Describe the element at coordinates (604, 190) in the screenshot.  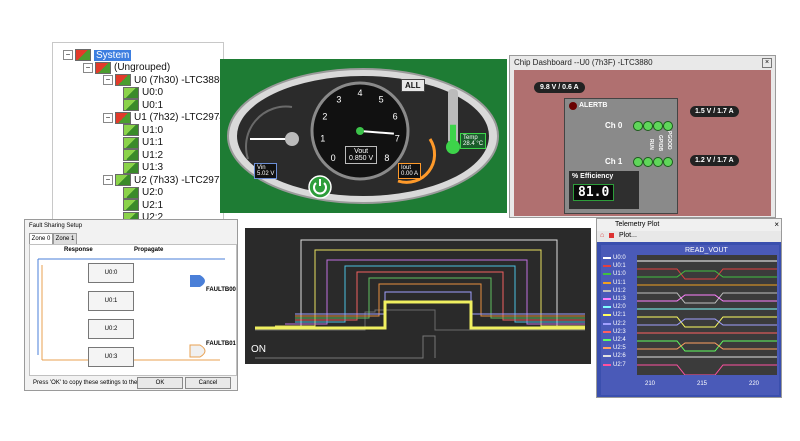
I see `efficiency-box: % Efficiency 81.0` at that location.